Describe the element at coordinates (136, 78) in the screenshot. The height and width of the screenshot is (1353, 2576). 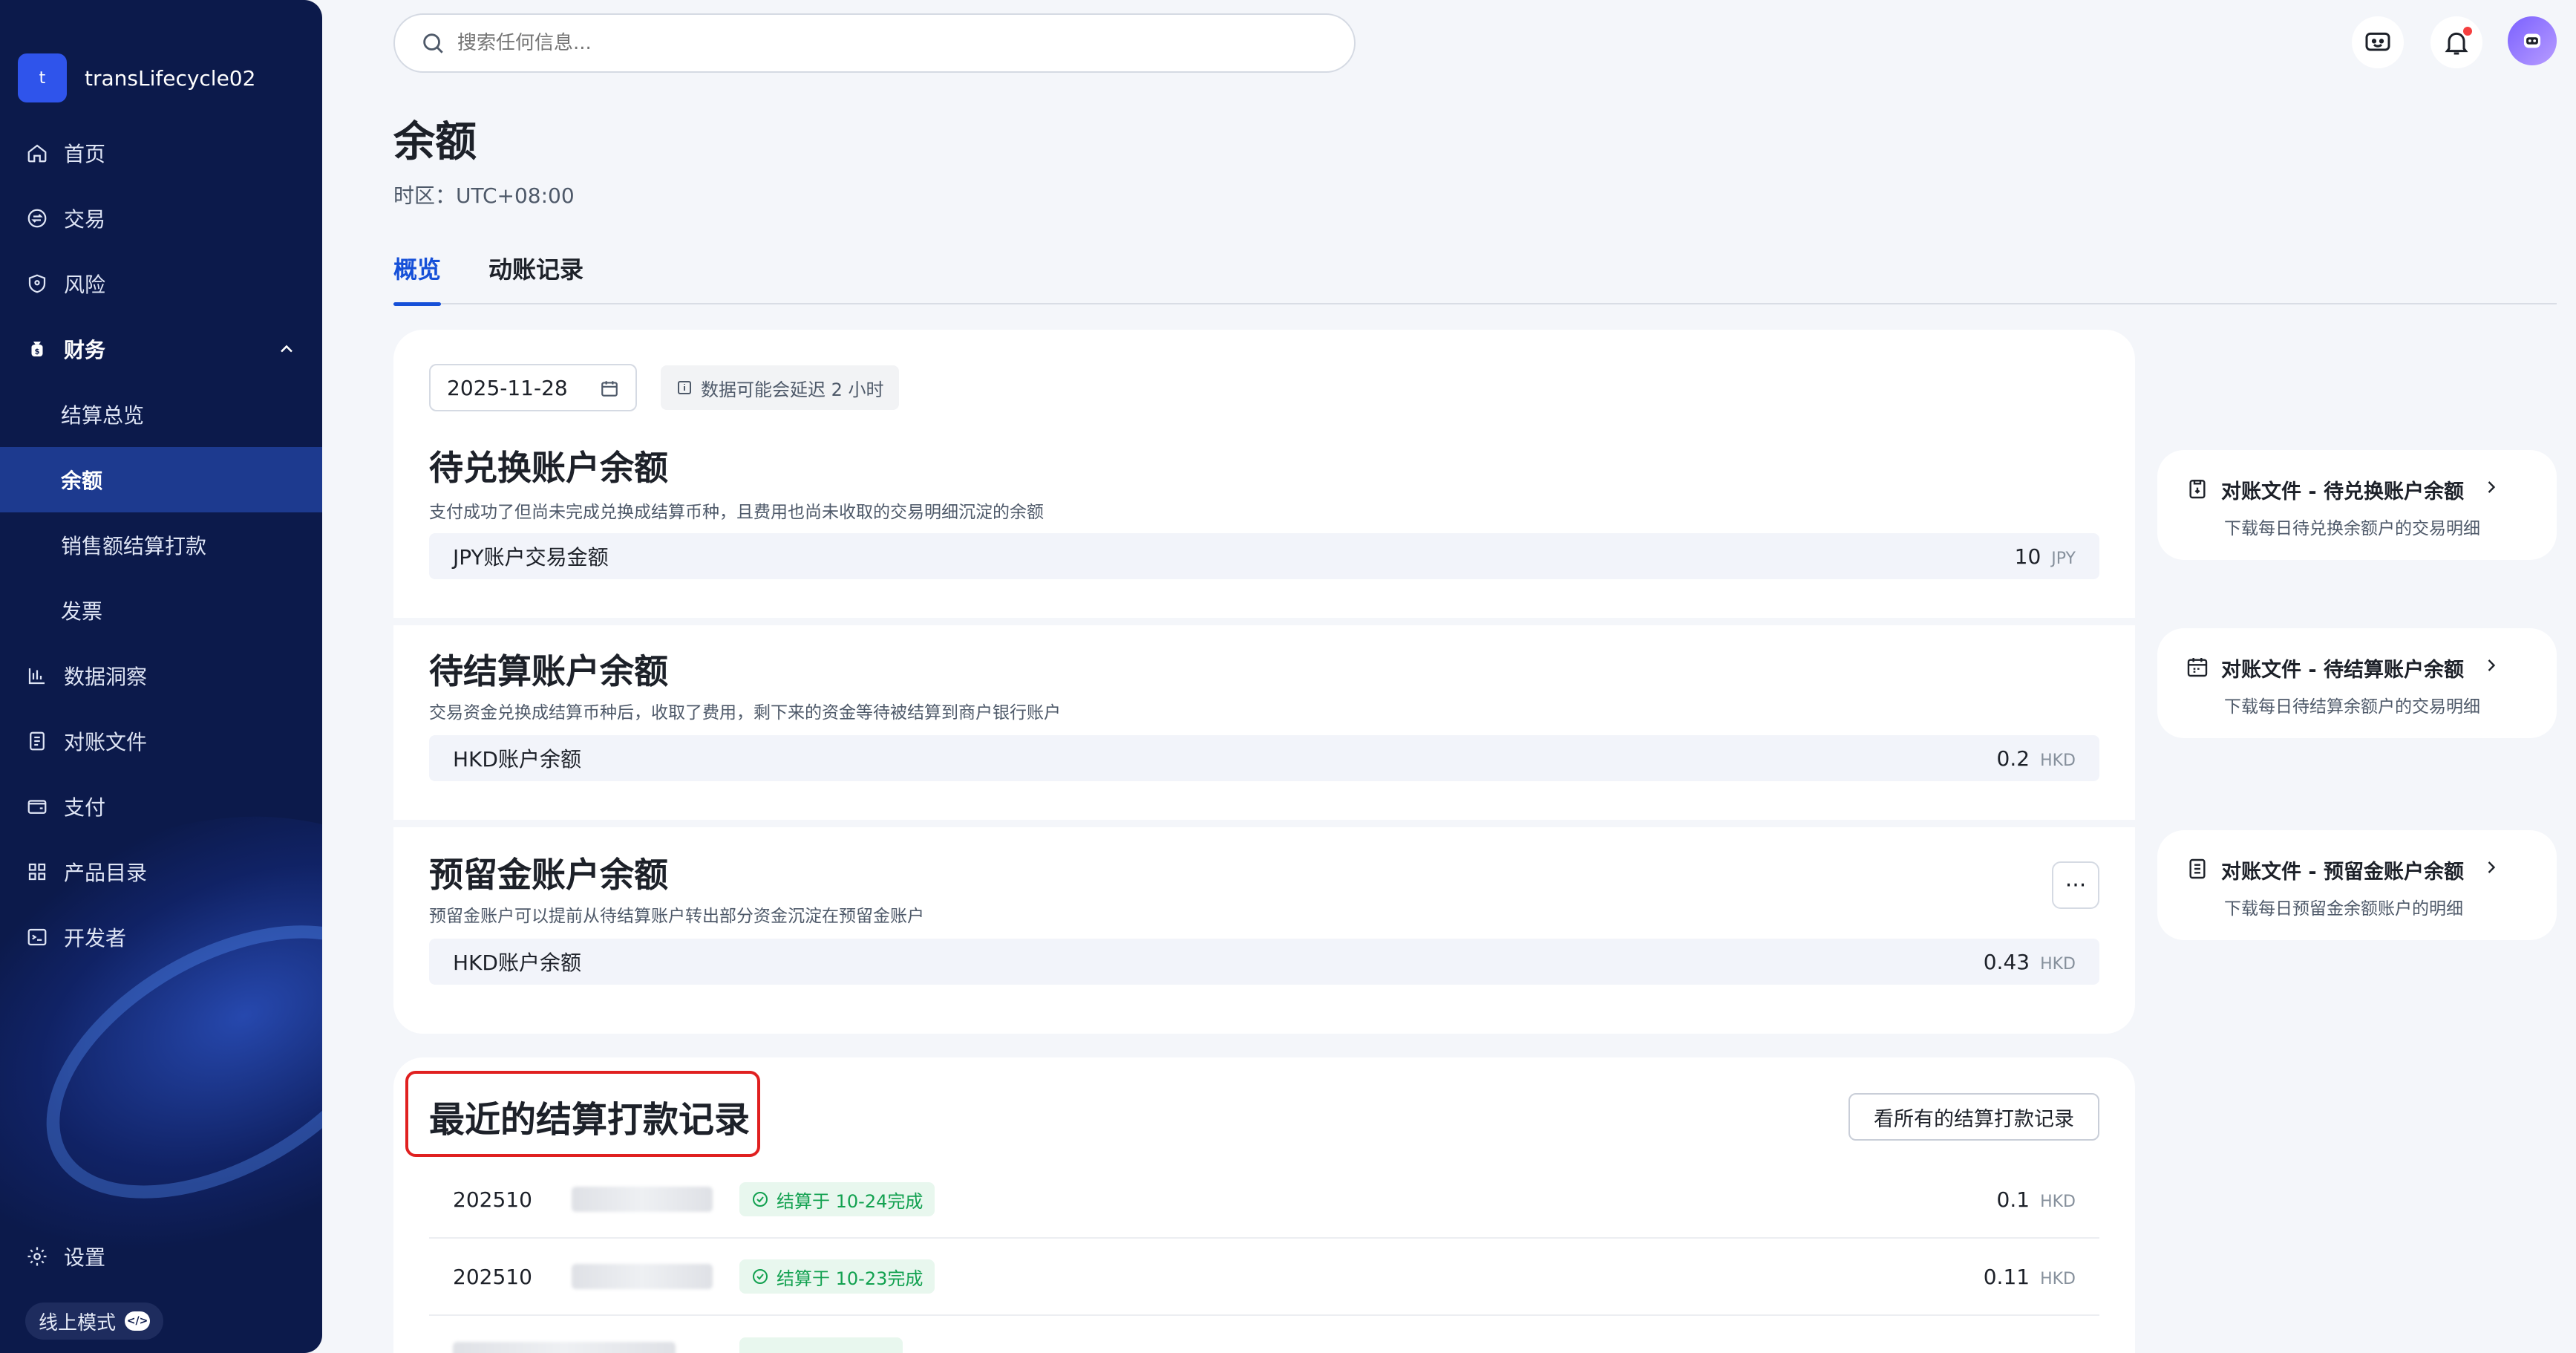
I see `org-switcher: t transLifecycle02` at that location.